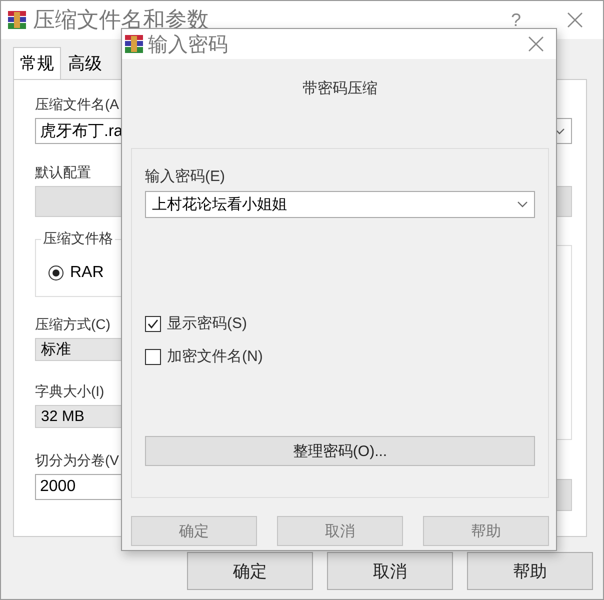 The width and height of the screenshot is (604, 600). Describe the element at coordinates (69, 391) in the screenshot. I see `field-label: 字典大小(I)` at that location.